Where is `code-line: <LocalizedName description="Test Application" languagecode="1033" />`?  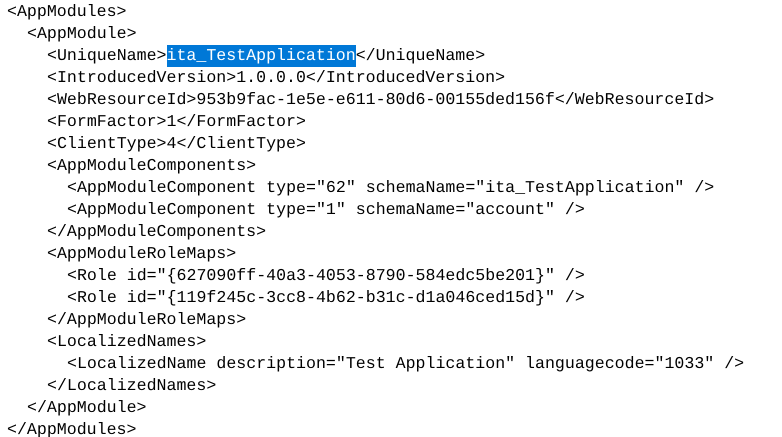
code-line: <LocalizedName description="Test Application" languagecode="1033" /> is located at coordinates (405, 364).